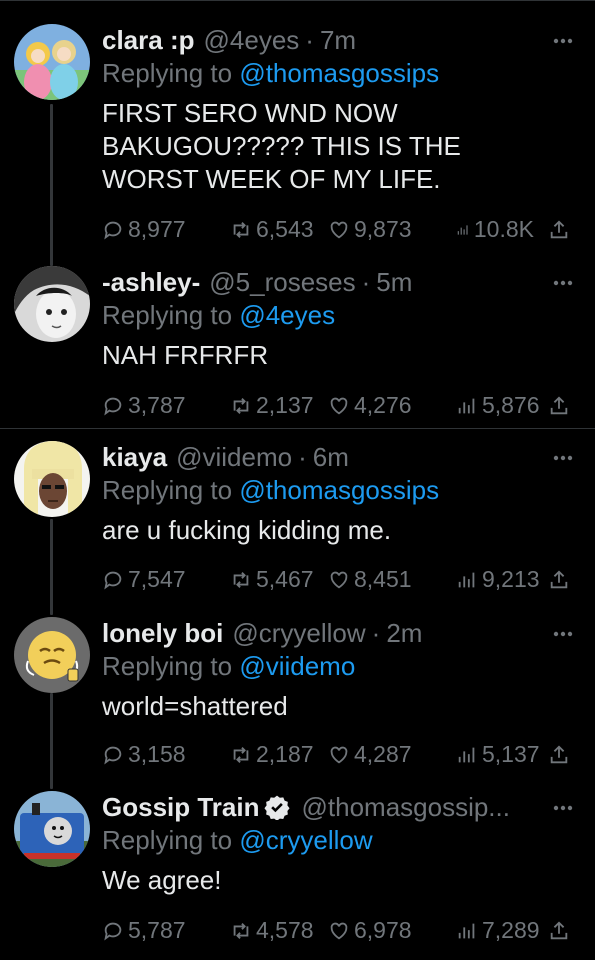 The height and width of the screenshot is (960, 595). Describe the element at coordinates (287, 315) in the screenshot. I see `mention-link: @4eyes` at that location.